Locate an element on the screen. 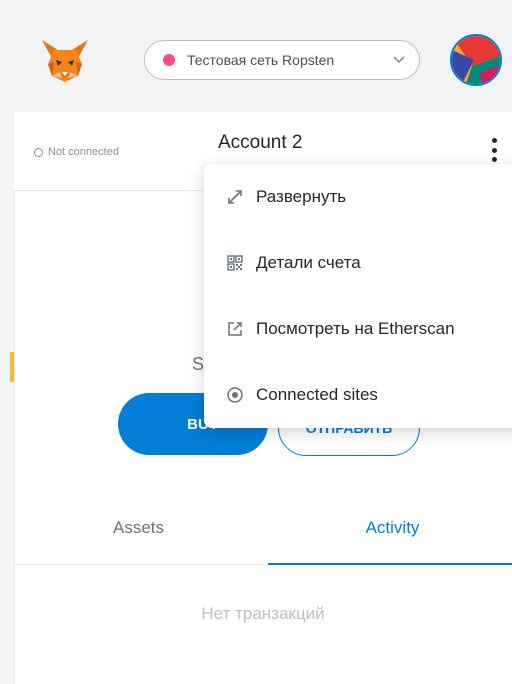  chevron-down-icon is located at coordinates (399, 60).